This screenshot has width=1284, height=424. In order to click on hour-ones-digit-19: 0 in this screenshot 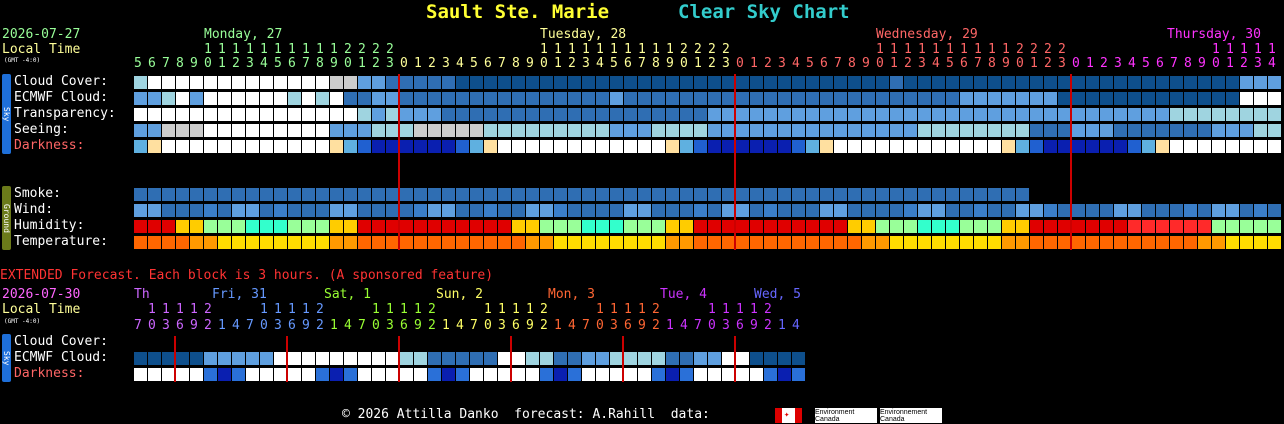, I will do `click(404, 63)`.